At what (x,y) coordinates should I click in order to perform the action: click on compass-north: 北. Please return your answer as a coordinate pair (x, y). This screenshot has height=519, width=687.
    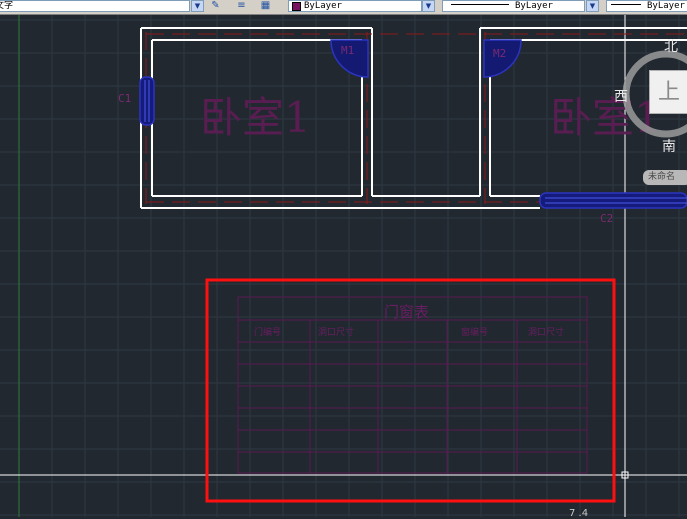
    Looking at the image, I should click on (671, 46).